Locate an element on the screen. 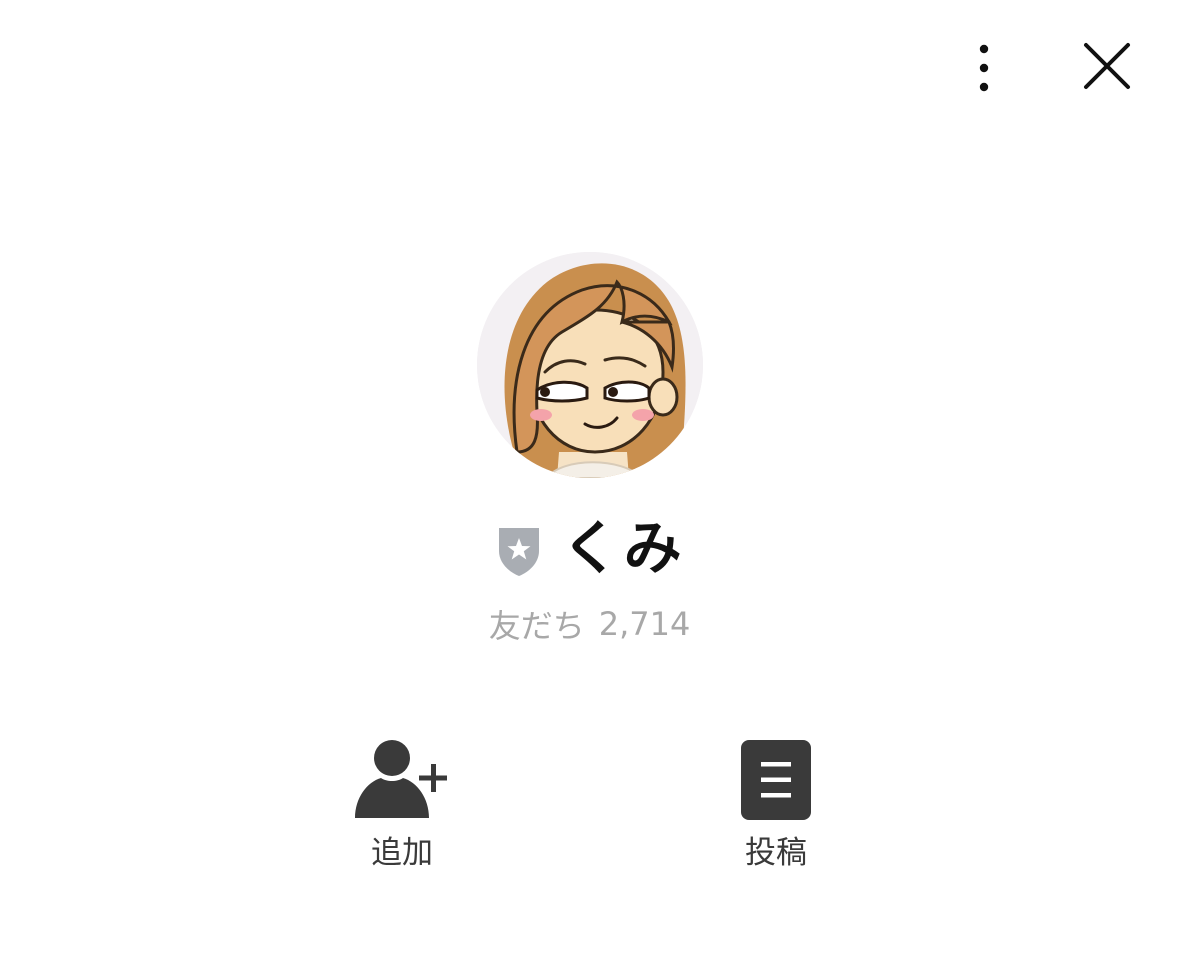 The image size is (1179, 964). profile-name-row: くみ is located at coordinates (589, 548).